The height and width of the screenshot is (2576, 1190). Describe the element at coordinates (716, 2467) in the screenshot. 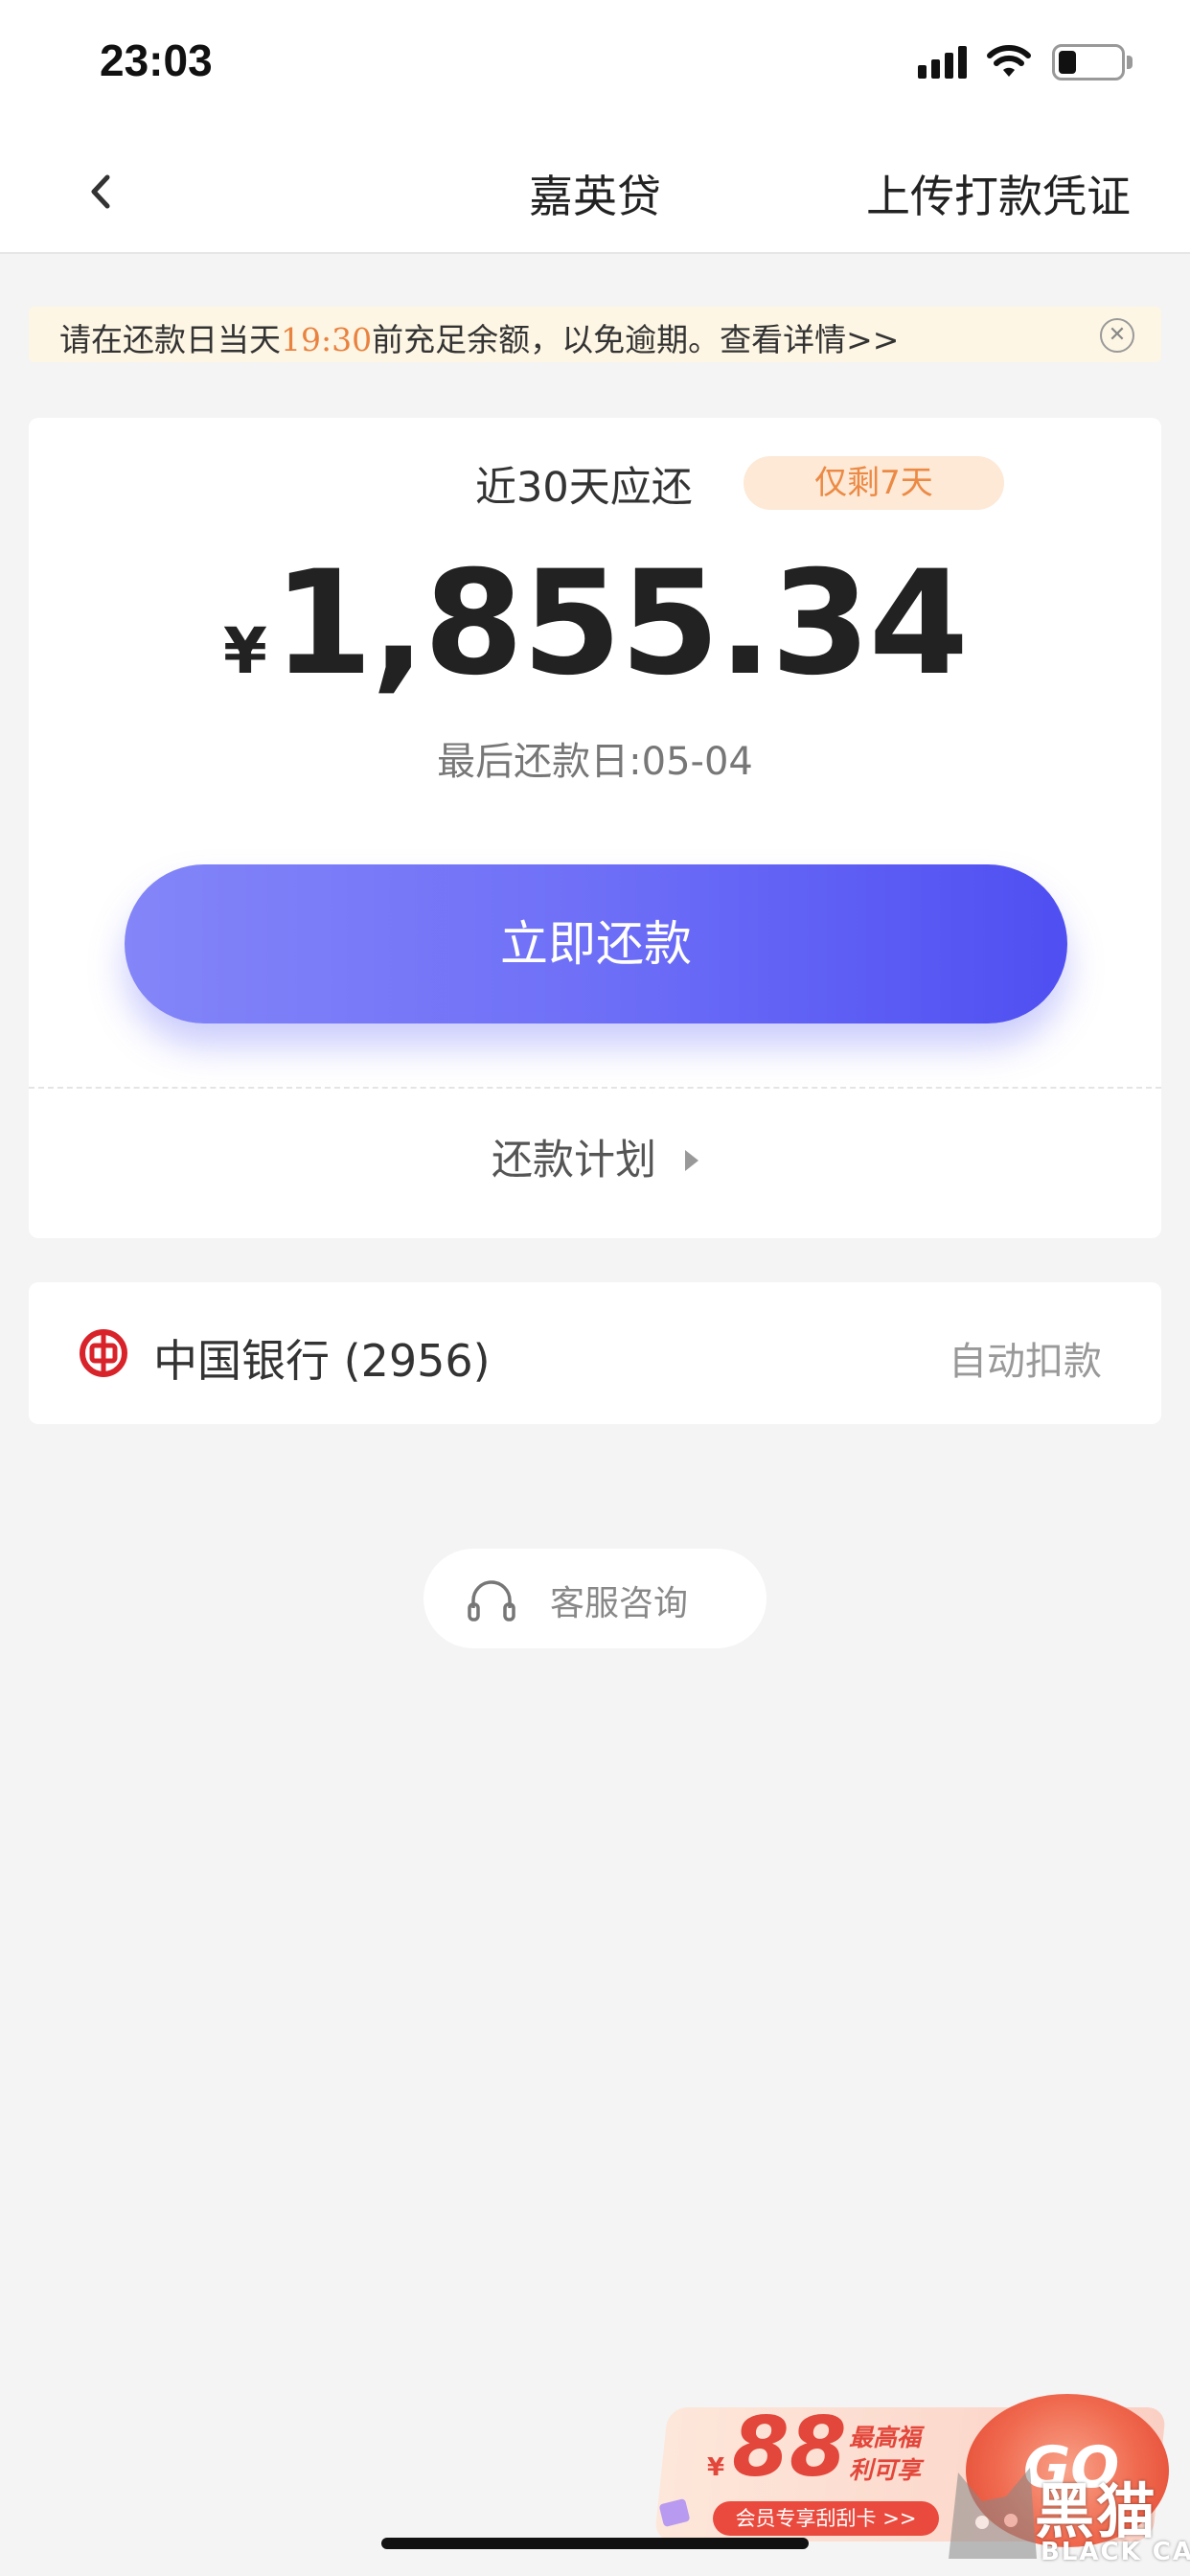

I see `promo-currency: ¥` at that location.